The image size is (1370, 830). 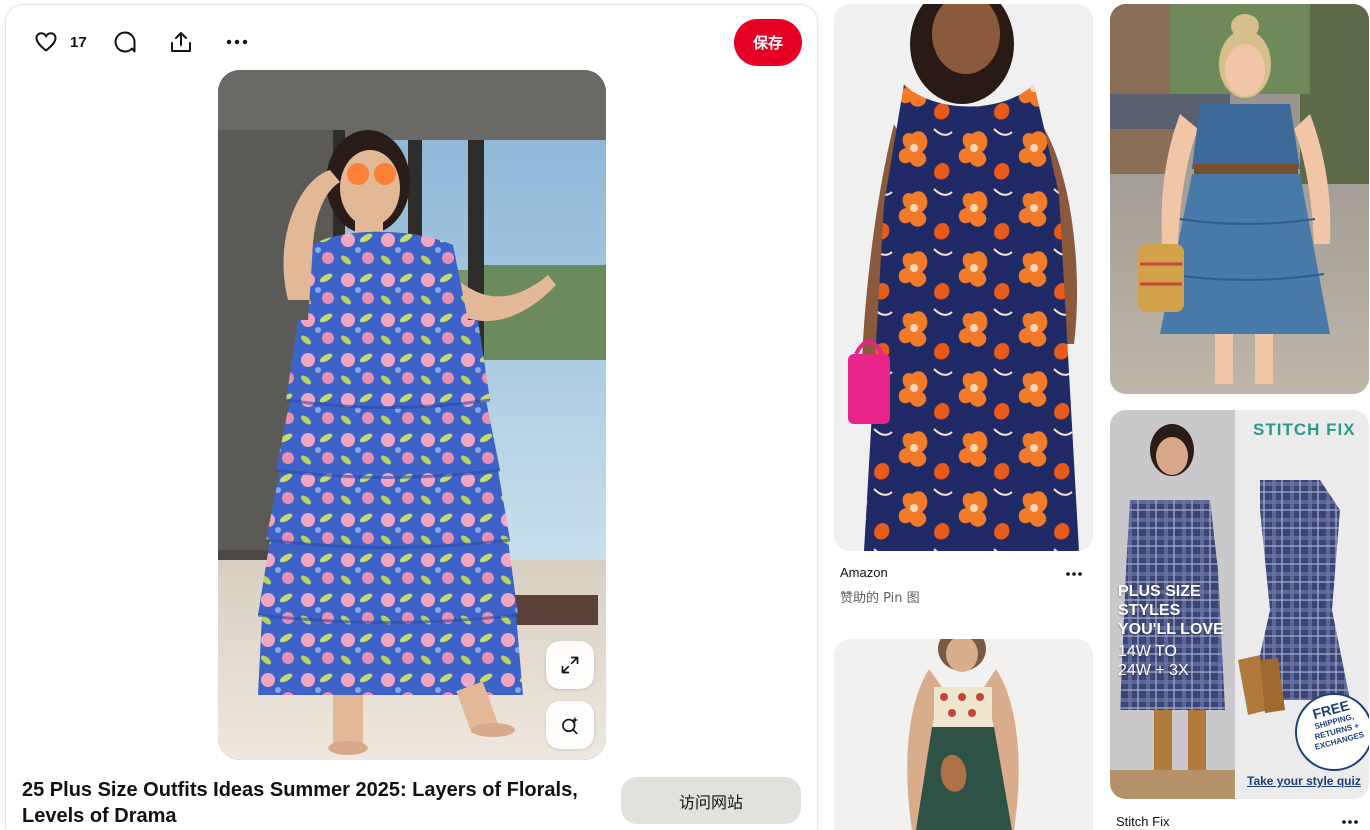 I want to click on share-button, so click(x=181, y=42).